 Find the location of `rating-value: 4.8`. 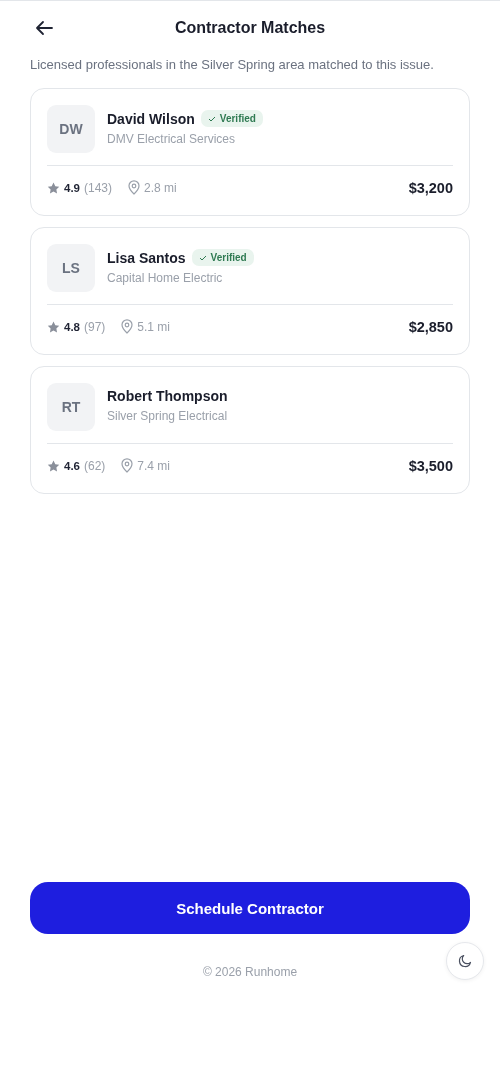

rating-value: 4.8 is located at coordinates (72, 326).